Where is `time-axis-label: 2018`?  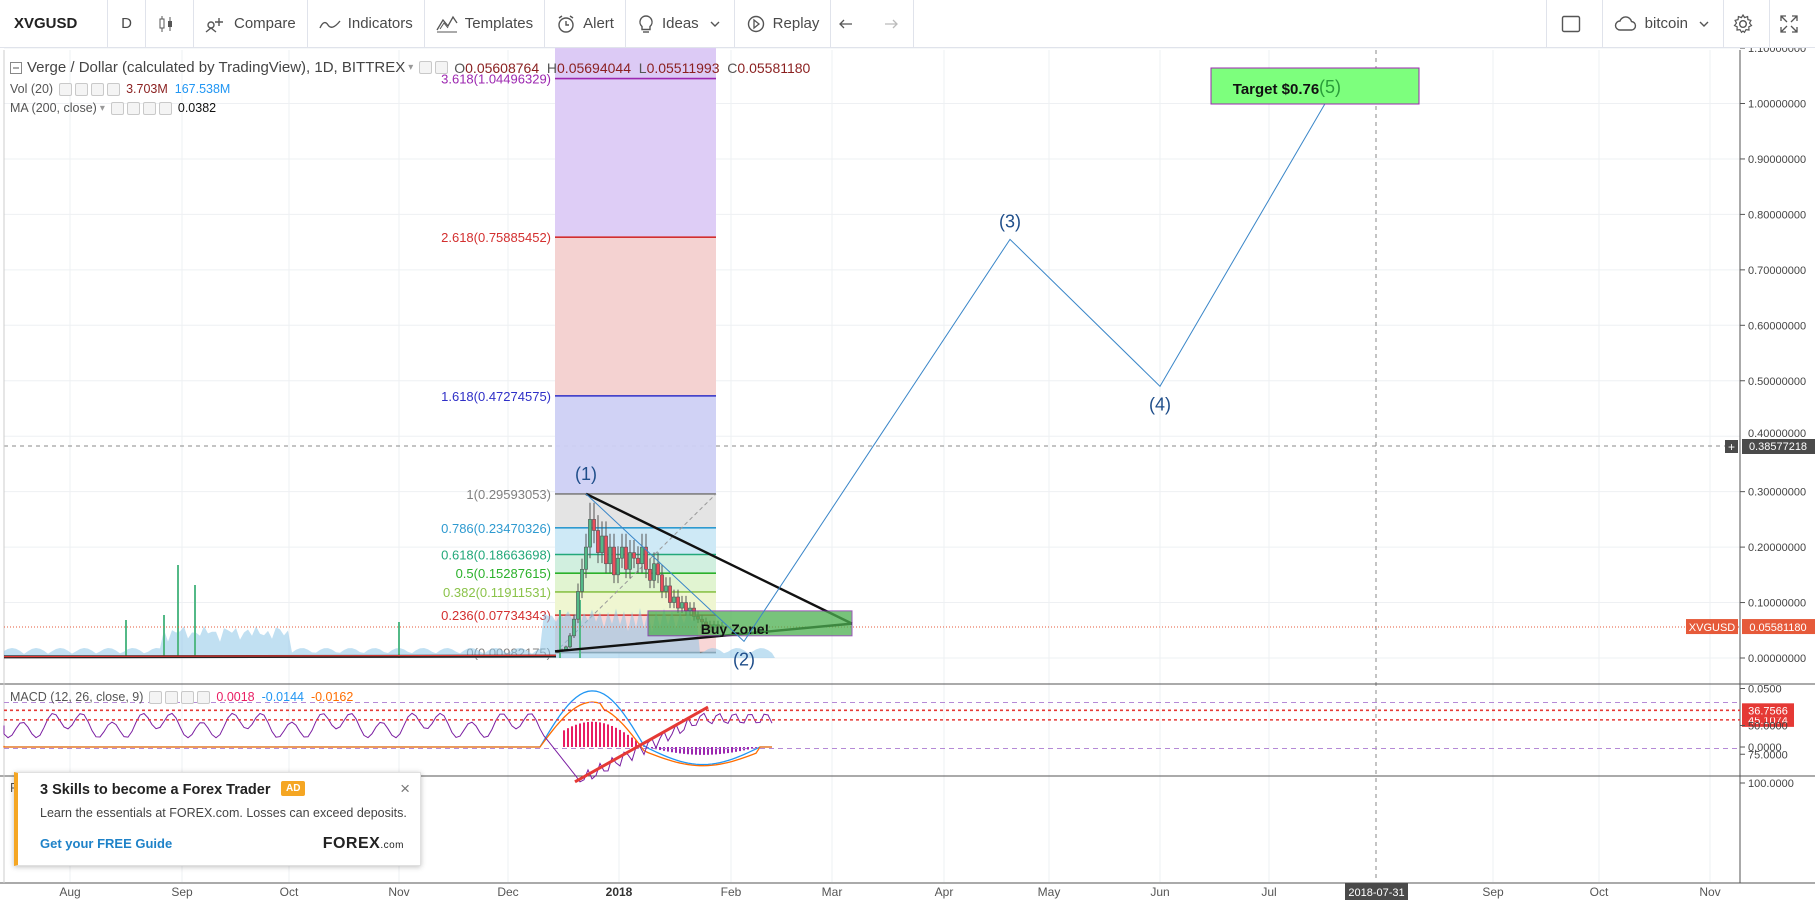 time-axis-label: 2018 is located at coordinates (619, 892).